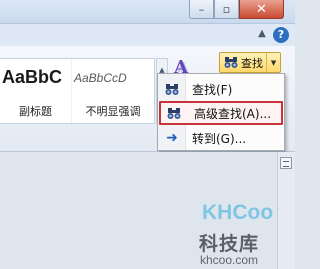 The height and width of the screenshot is (269, 320). I want to click on watermark-logo: KHCoo, so click(235, 214).